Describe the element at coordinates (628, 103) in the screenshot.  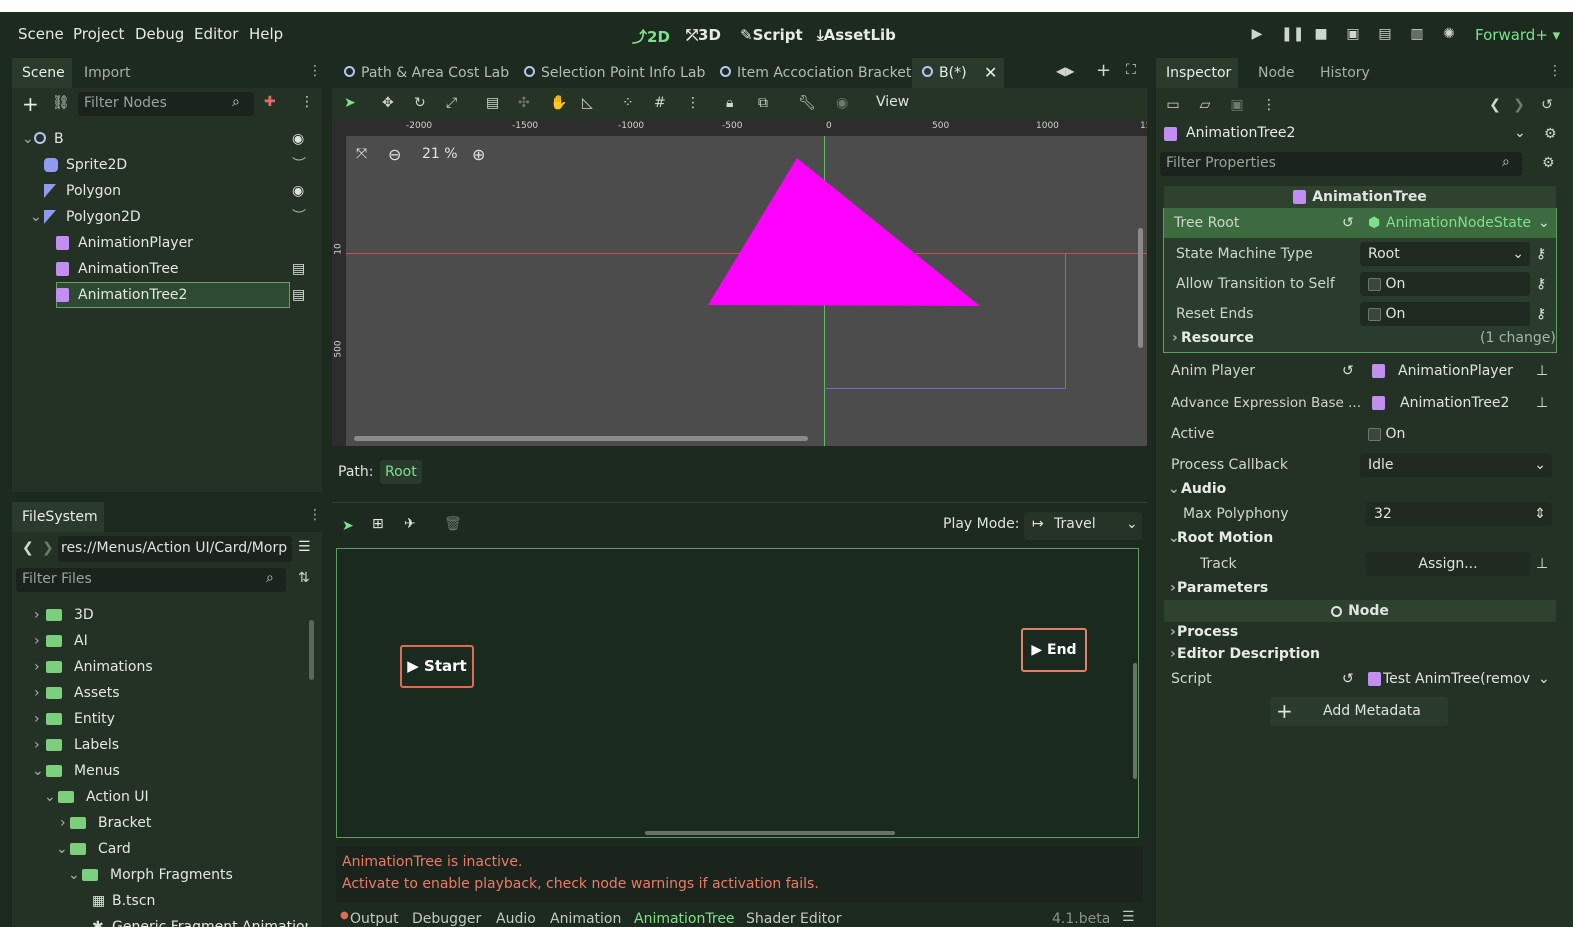
I see `smart-snap-icon: ⁘` at that location.